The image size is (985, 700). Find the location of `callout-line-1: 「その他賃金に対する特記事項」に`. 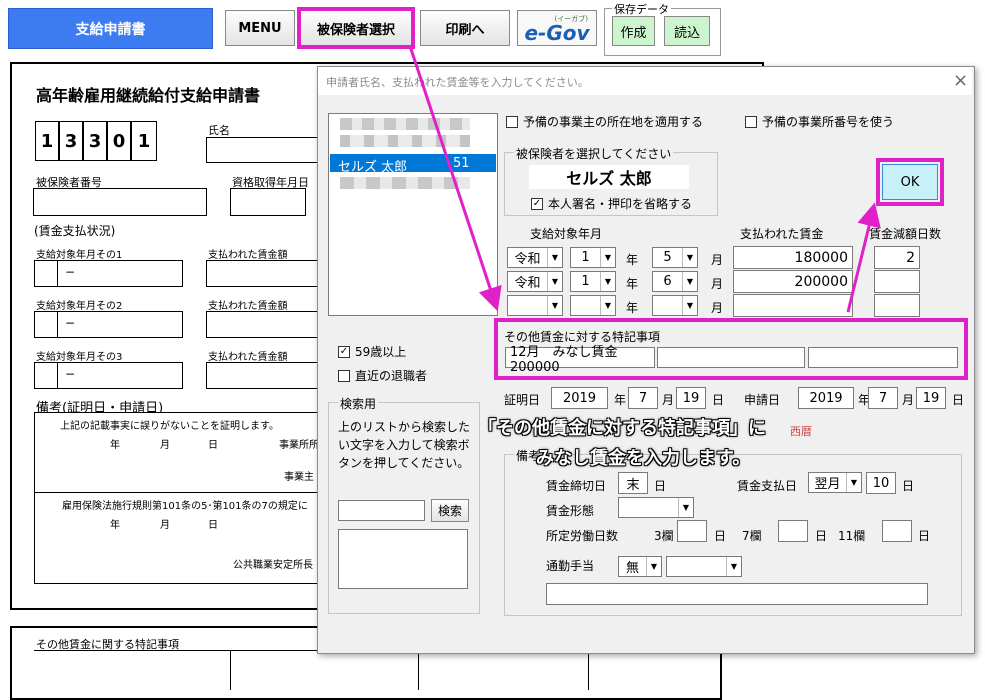

callout-line-1: 「その他賃金に対する特記事項」に is located at coordinates (622, 428).